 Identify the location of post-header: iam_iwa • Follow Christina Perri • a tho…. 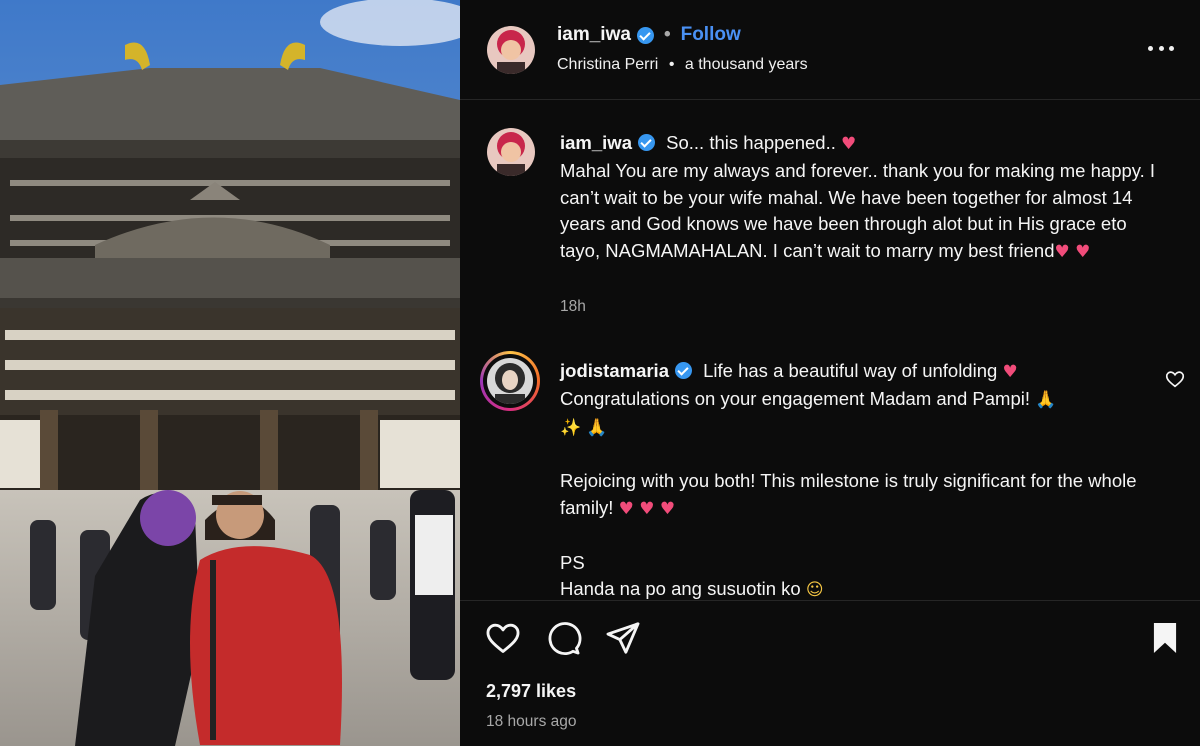
(830, 50).